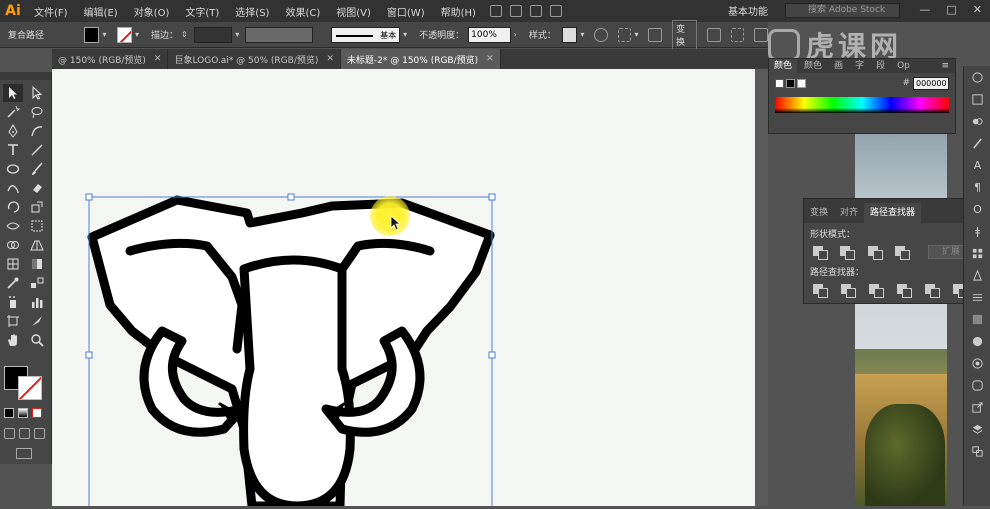 Image resolution: width=990 pixels, height=509 pixels. What do you see at coordinates (880, 66) in the screenshot?
I see `tab-paragraph: 段` at bounding box center [880, 66].